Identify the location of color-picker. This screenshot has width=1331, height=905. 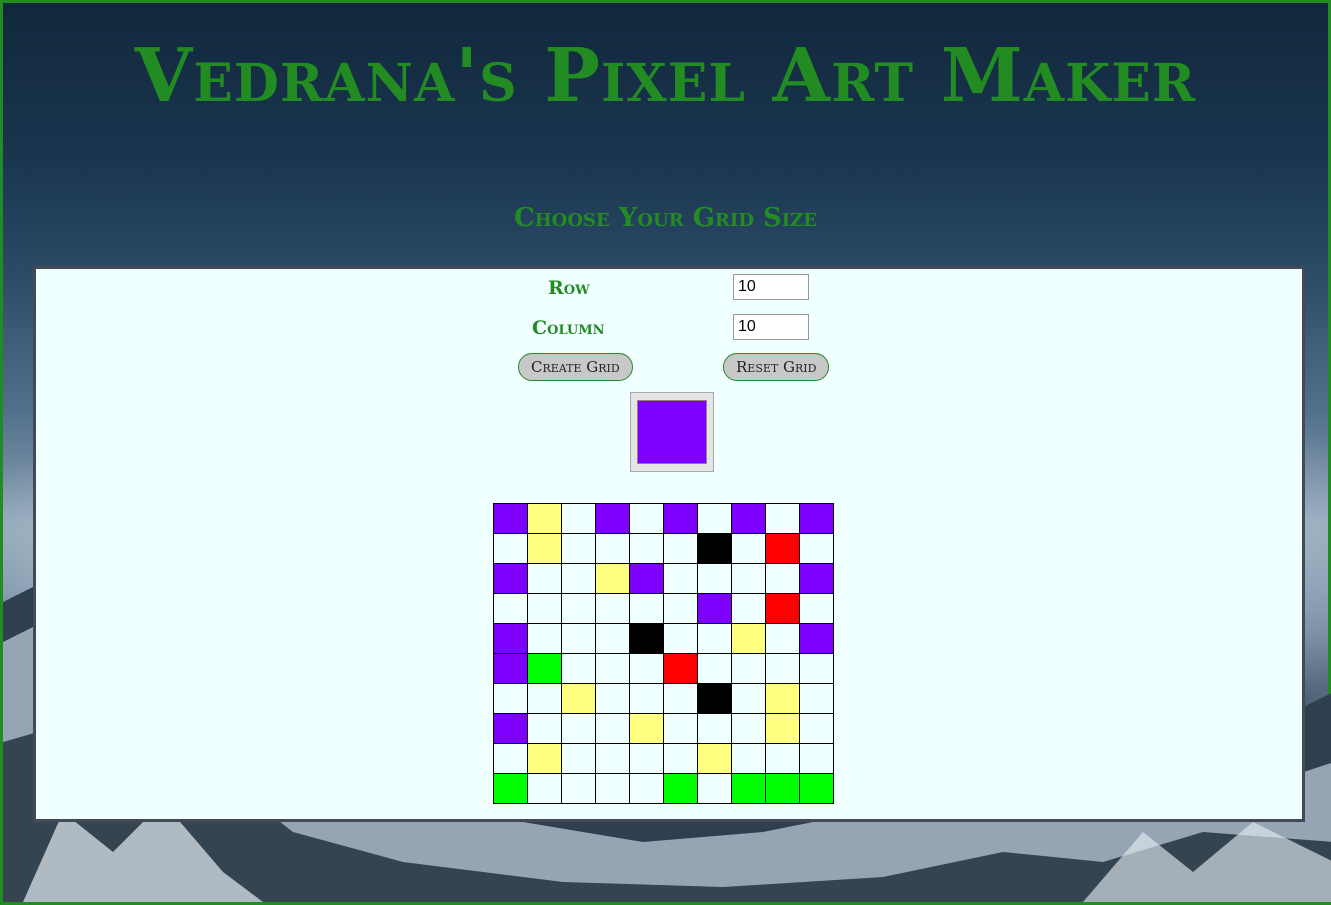
(672, 432).